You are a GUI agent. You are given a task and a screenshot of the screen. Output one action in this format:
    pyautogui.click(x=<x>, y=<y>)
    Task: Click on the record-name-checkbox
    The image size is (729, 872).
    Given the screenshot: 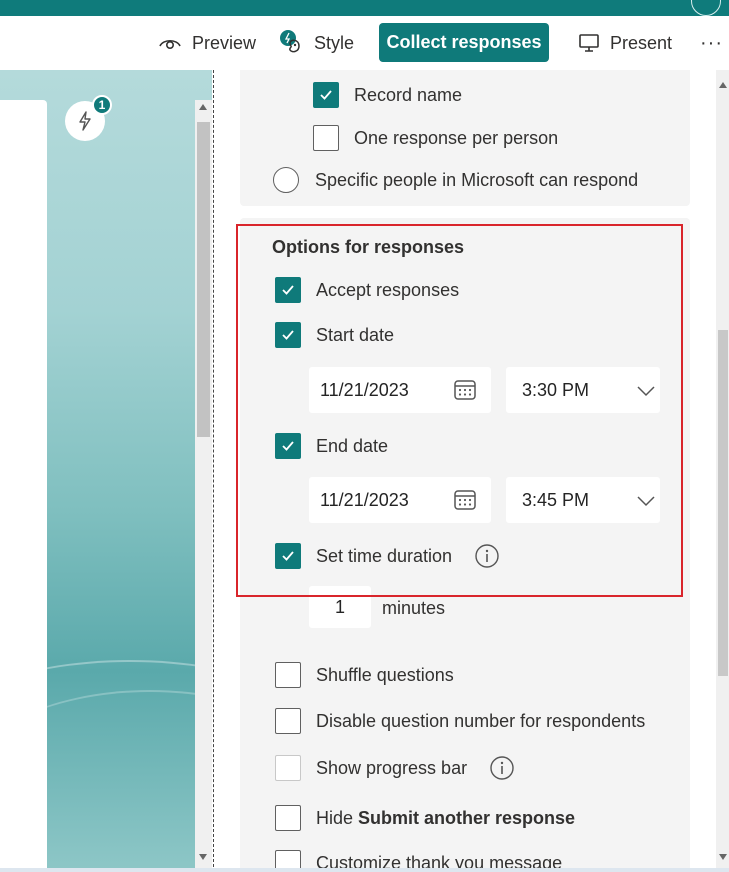 What is the action you would take?
    pyautogui.click(x=326, y=95)
    